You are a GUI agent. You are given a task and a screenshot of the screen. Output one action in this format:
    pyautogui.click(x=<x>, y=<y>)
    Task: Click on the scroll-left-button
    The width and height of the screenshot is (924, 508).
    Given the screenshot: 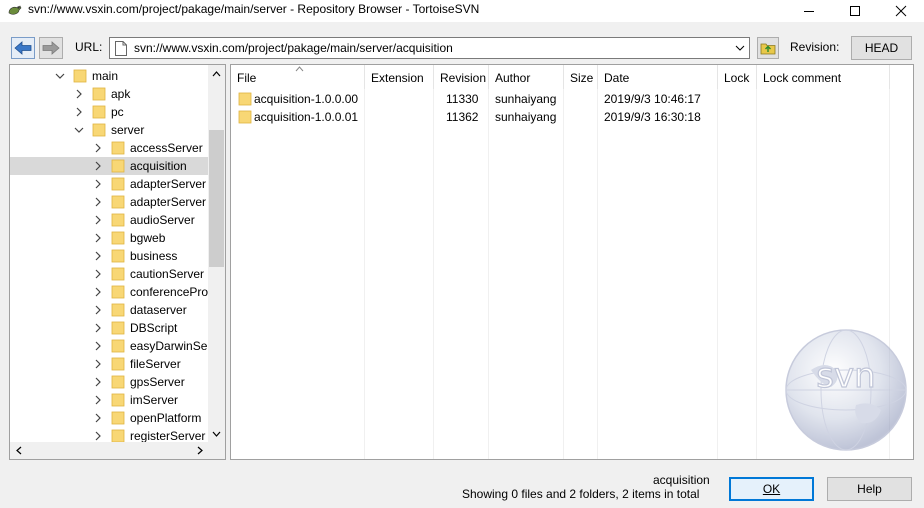 What is the action you would take?
    pyautogui.click(x=18, y=450)
    